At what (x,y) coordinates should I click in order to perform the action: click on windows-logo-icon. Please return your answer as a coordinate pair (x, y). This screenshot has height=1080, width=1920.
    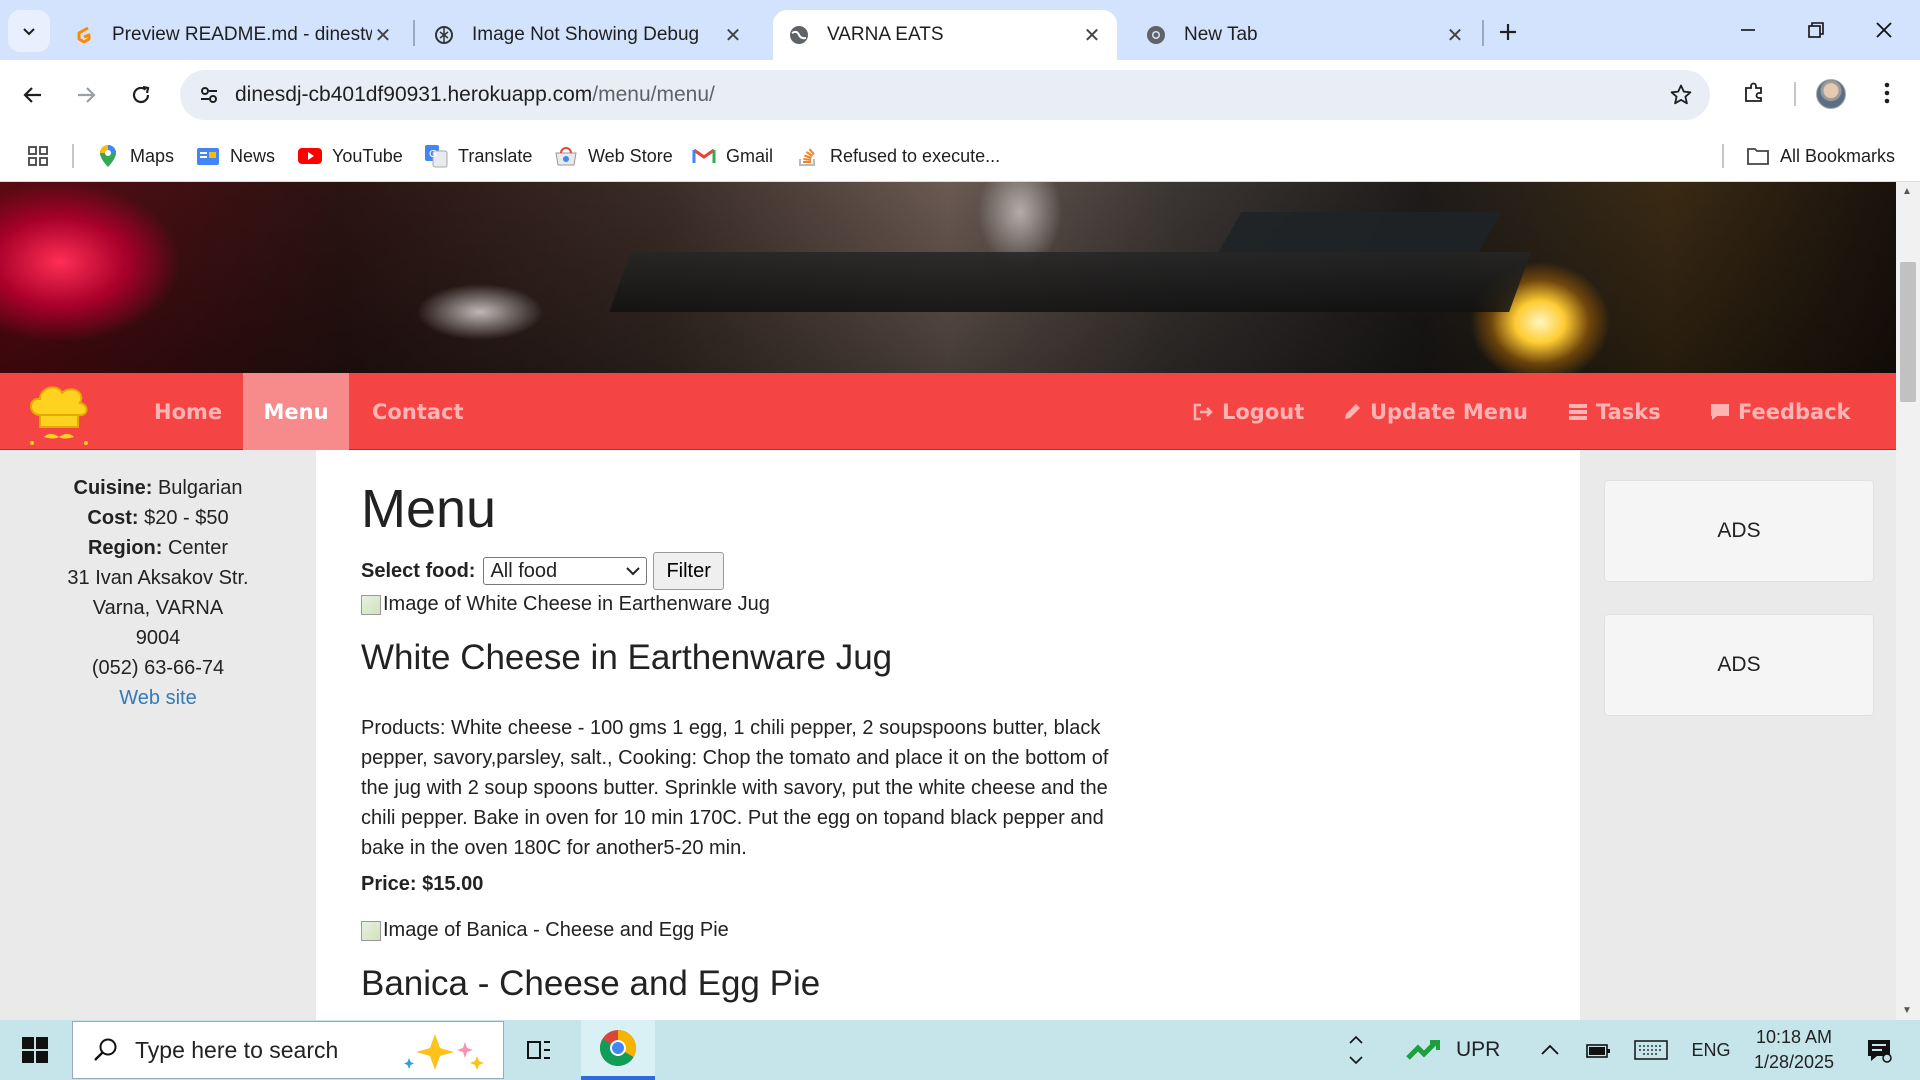
    Looking at the image, I should click on (35, 1050).